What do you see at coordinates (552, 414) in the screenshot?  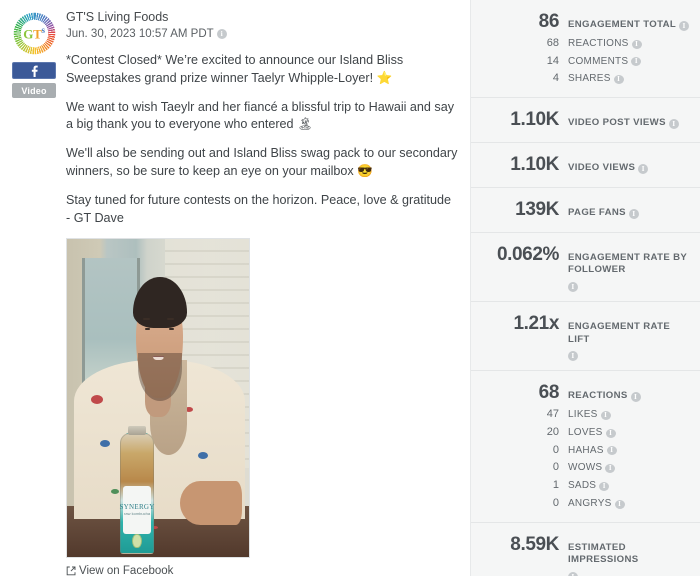 I see `metric-sub-value: 47` at bounding box center [552, 414].